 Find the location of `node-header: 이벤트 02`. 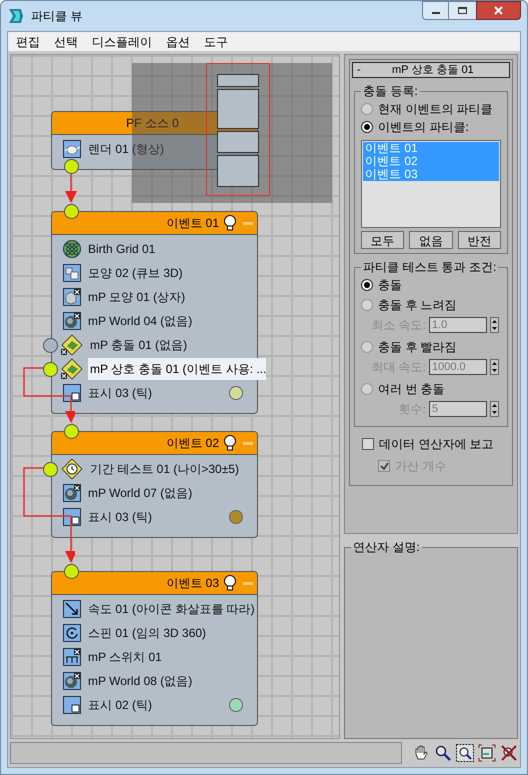

node-header: 이벤트 02 is located at coordinates (154, 443).